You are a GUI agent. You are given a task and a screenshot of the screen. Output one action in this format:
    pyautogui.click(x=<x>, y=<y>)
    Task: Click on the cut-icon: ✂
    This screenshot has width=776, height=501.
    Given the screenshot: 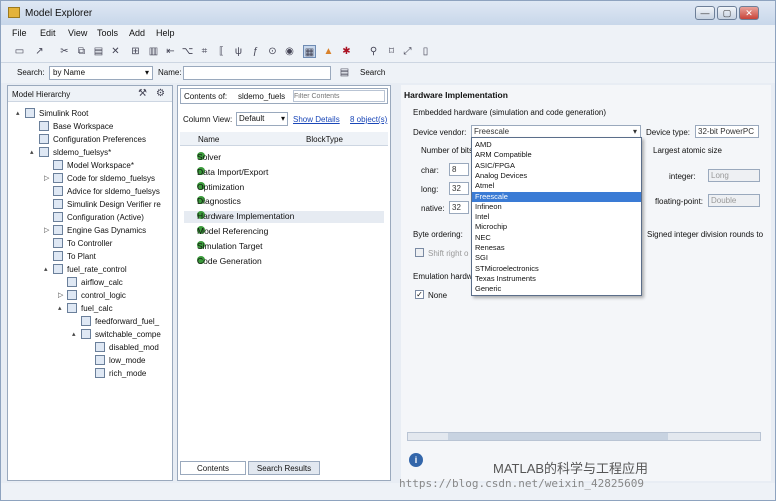 What is the action you would take?
    pyautogui.click(x=64, y=51)
    